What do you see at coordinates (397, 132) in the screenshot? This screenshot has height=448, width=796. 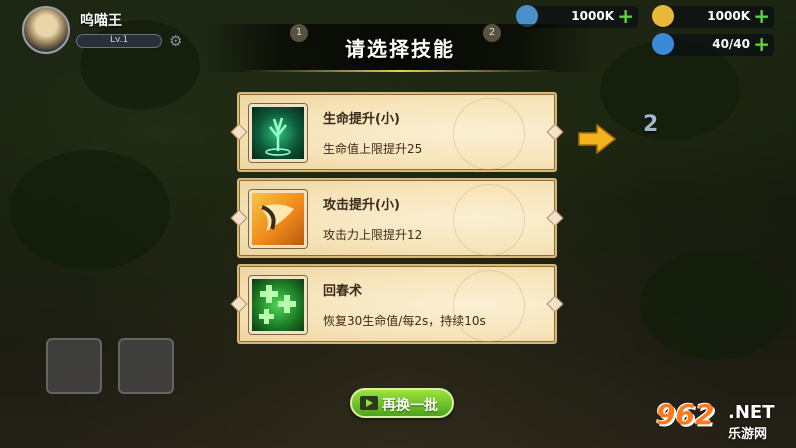 I see `skill-card: 生命提升(小) 生命值上限提升25` at bounding box center [397, 132].